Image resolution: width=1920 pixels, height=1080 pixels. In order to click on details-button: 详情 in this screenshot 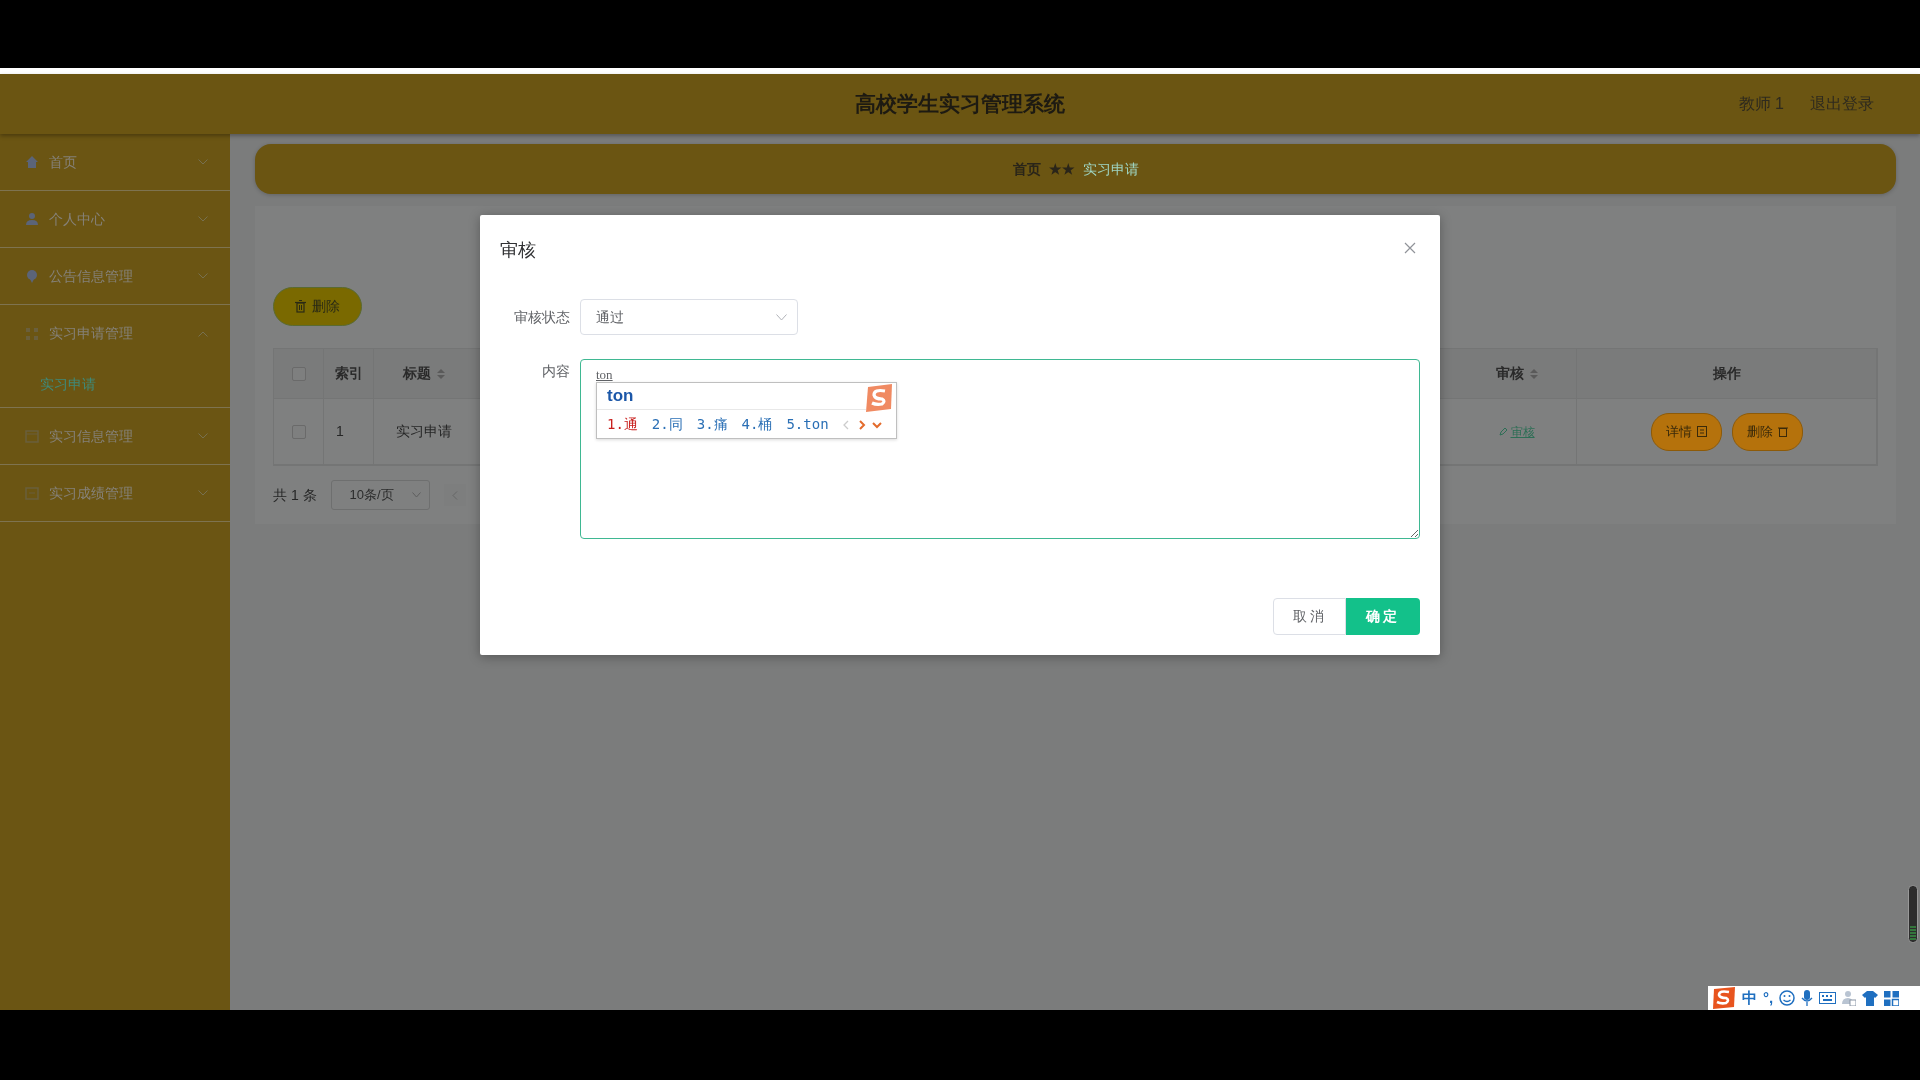, I will do `click(1686, 431)`.